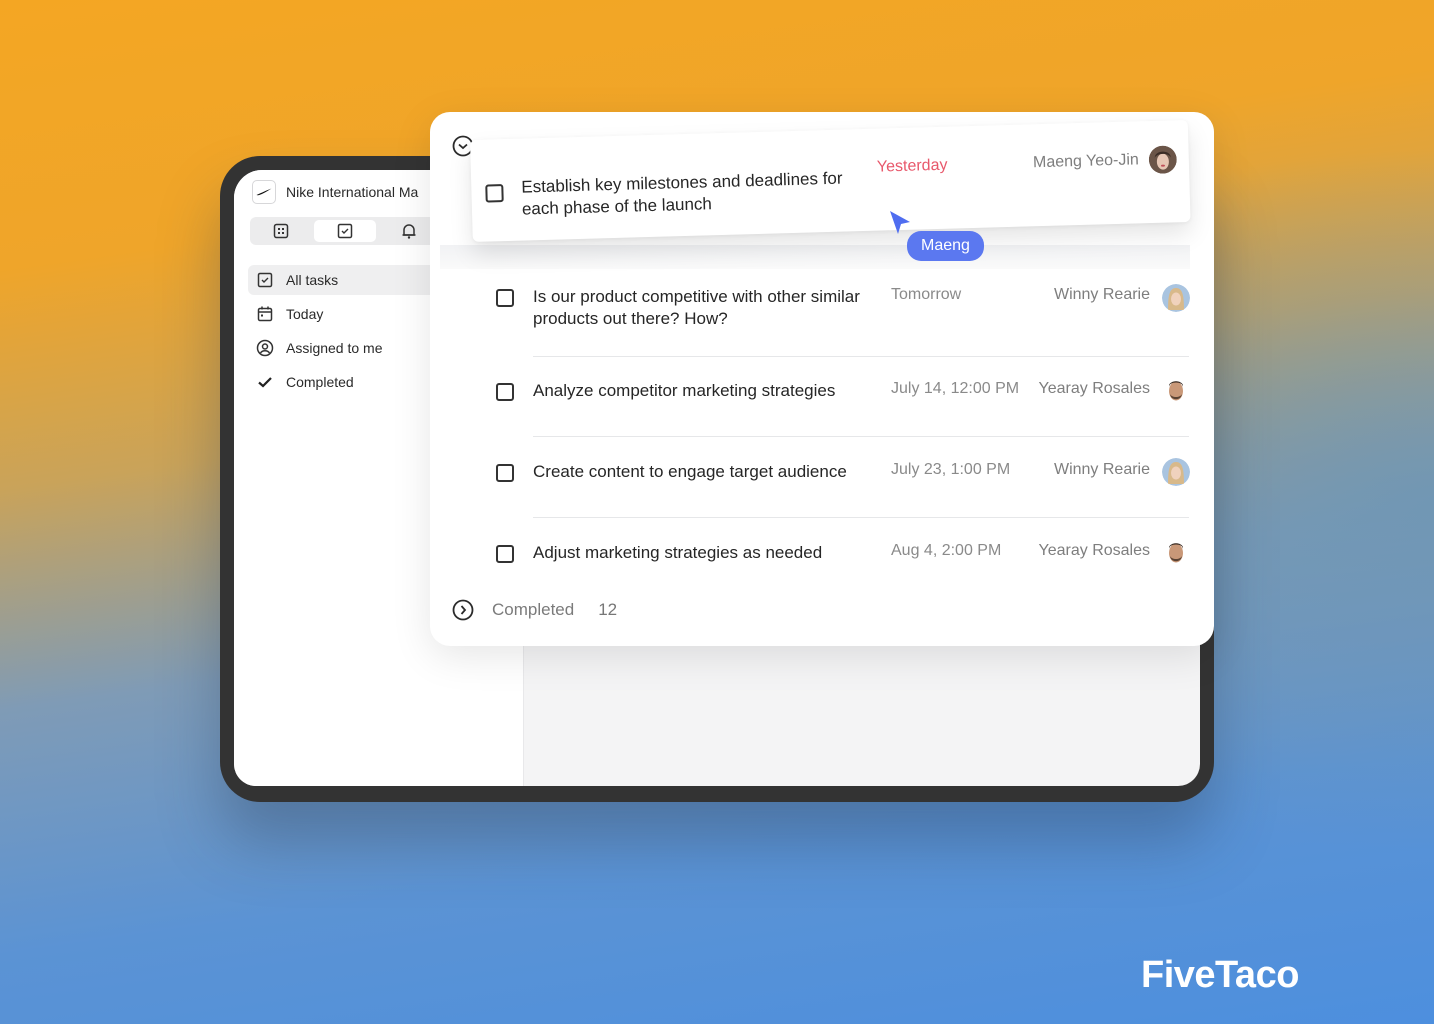 The height and width of the screenshot is (1024, 1434). I want to click on task-due-date: Tomorrow, so click(926, 294).